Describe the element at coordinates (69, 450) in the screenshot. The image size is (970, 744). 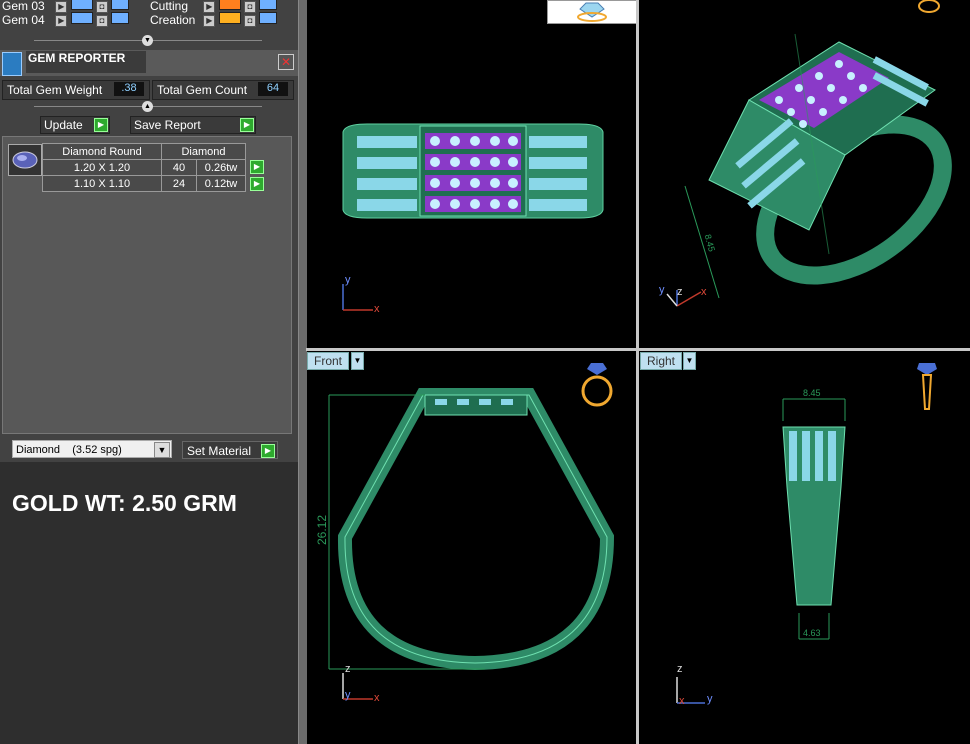
I see `material-select-value: Diamond (3.52 spg)` at that location.